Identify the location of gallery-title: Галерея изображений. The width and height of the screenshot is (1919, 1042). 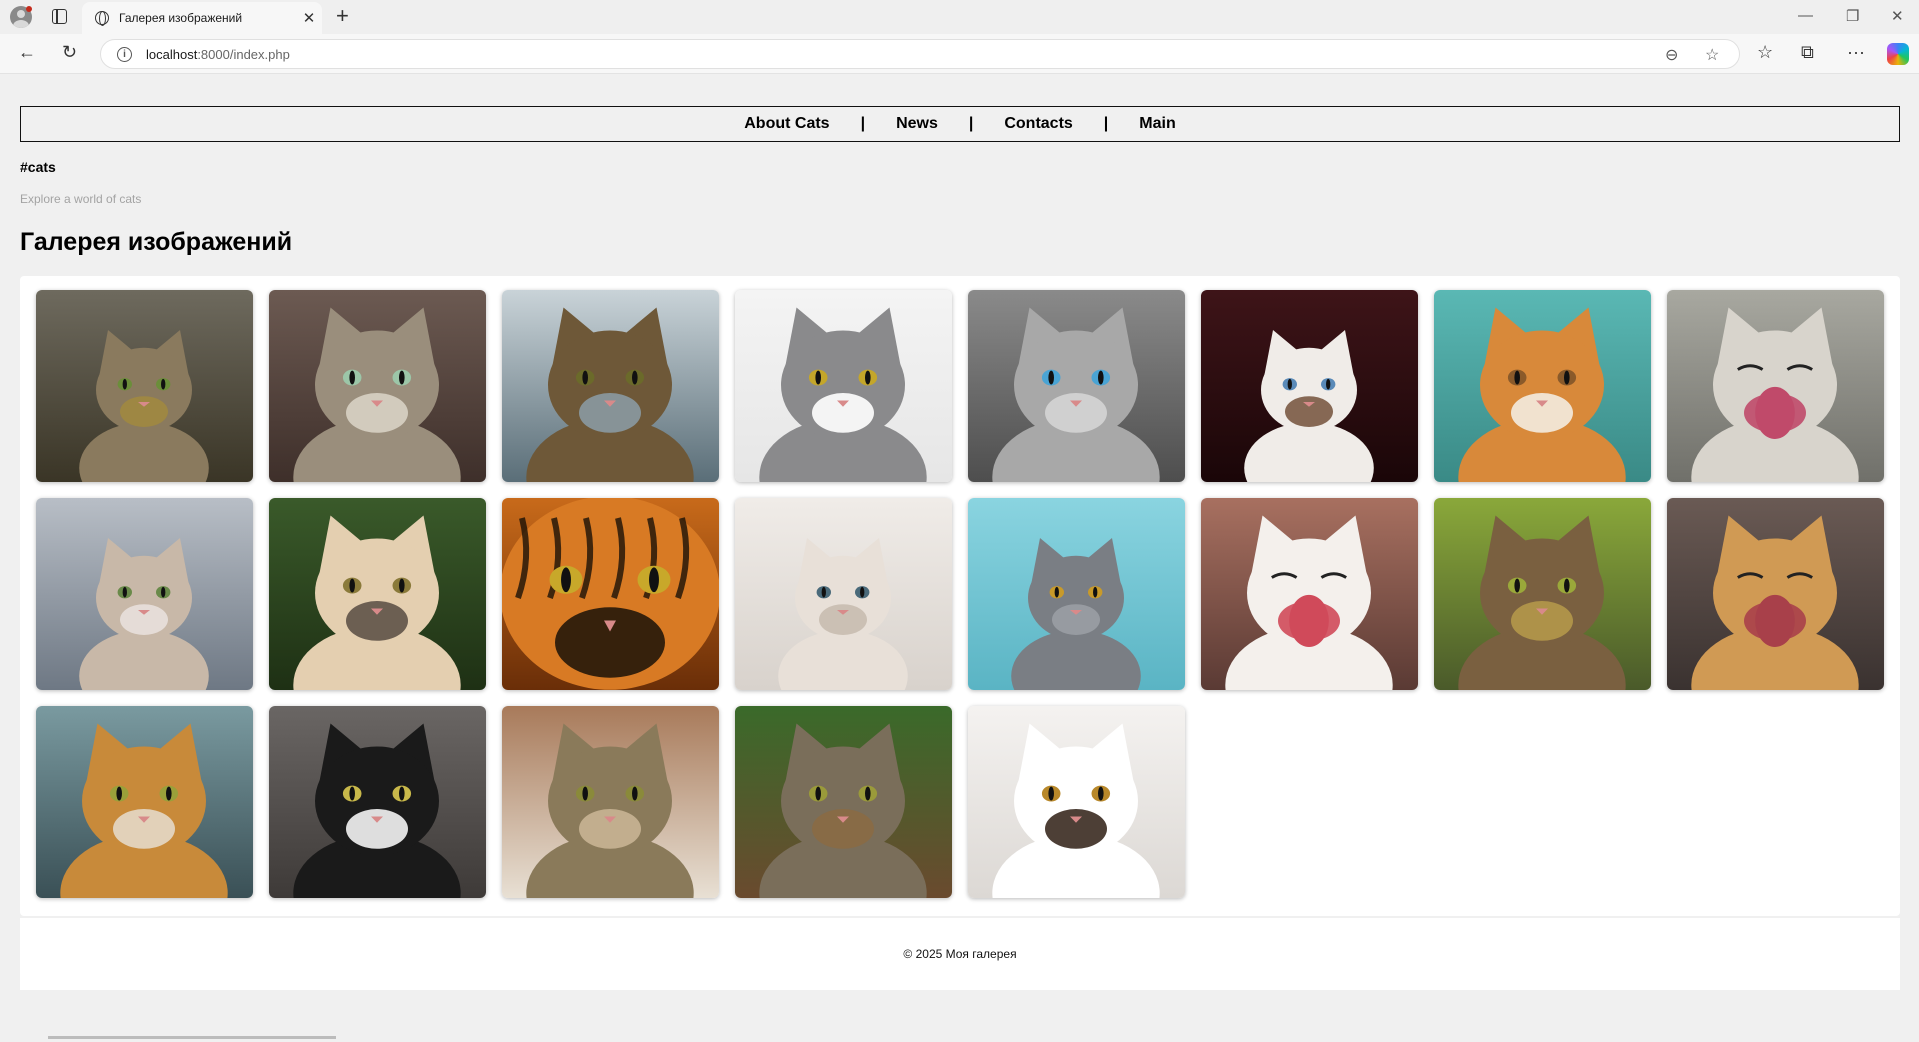
(156, 242).